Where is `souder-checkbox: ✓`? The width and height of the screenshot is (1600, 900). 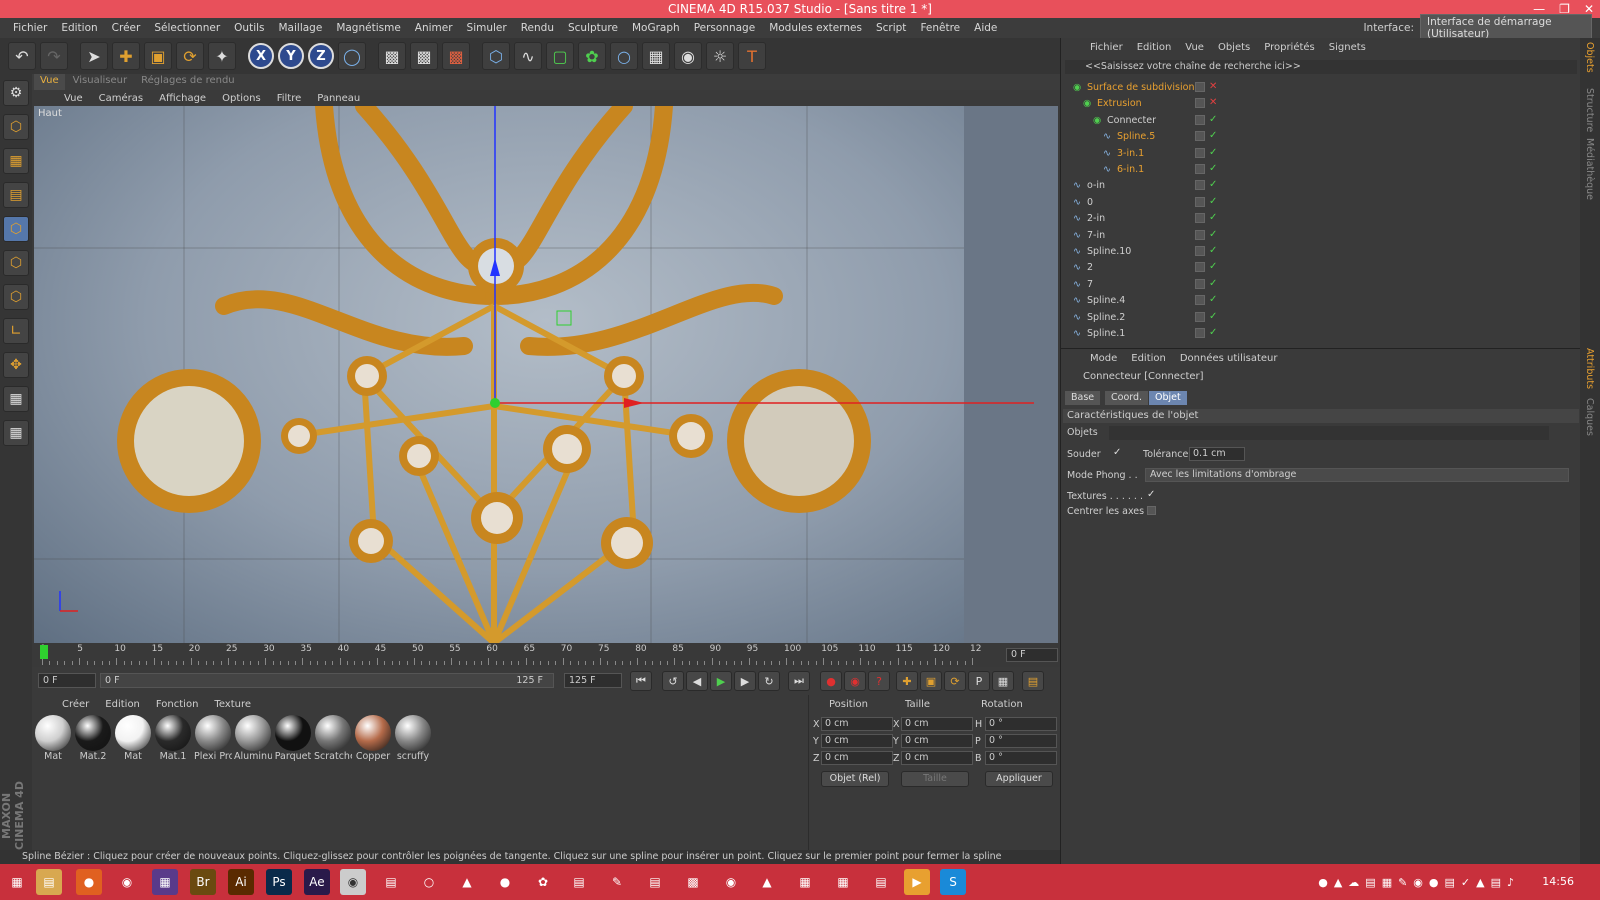 souder-checkbox: ✓ is located at coordinates (1117, 452).